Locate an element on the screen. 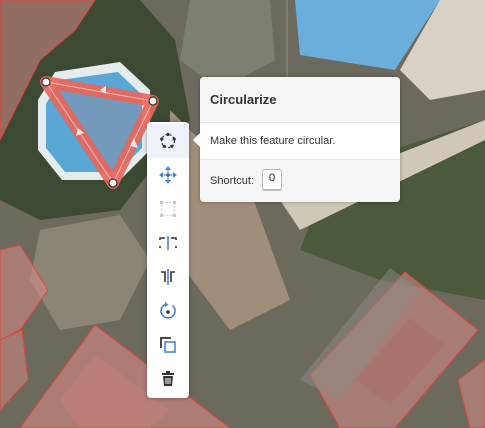  extract-button is located at coordinates (168, 345).